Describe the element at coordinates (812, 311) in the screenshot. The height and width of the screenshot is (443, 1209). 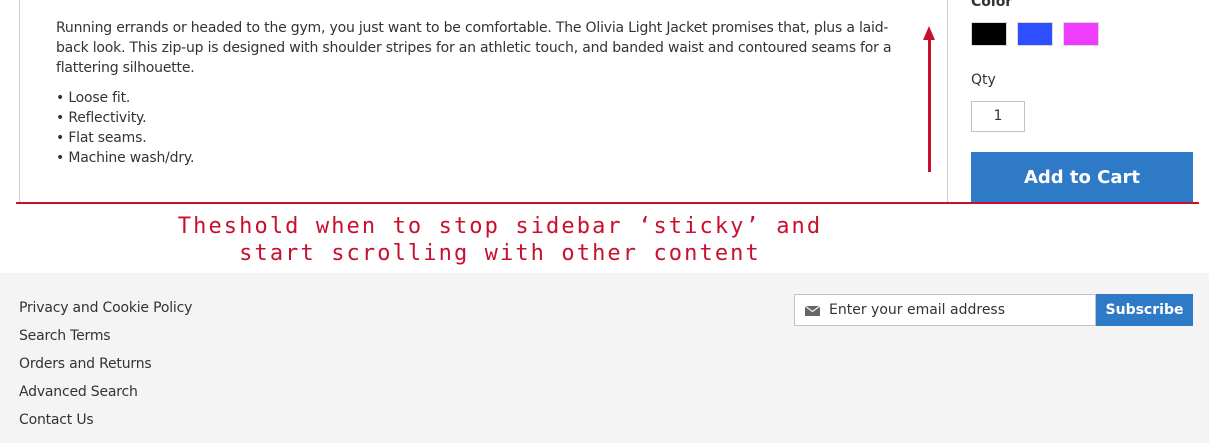
I see `envelope-icon` at that location.